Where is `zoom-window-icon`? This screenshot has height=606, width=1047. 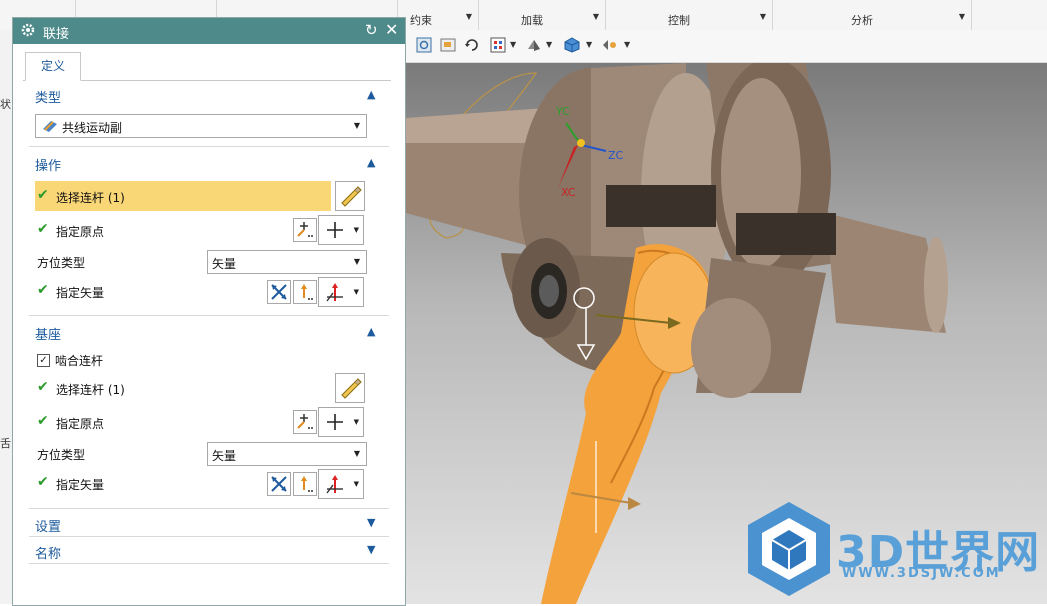 zoom-window-icon is located at coordinates (448, 45).